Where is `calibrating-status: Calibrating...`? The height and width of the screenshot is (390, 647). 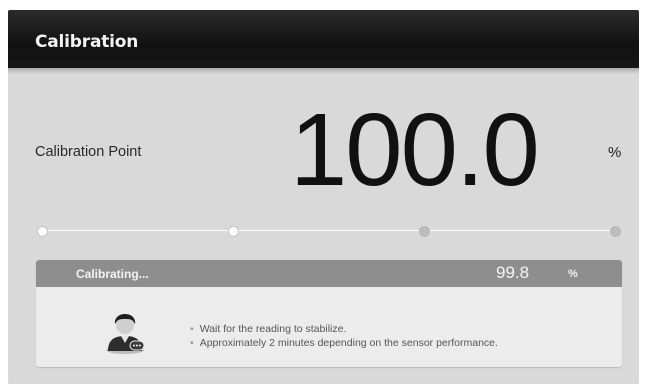
calibrating-status: Calibrating... is located at coordinates (112, 274).